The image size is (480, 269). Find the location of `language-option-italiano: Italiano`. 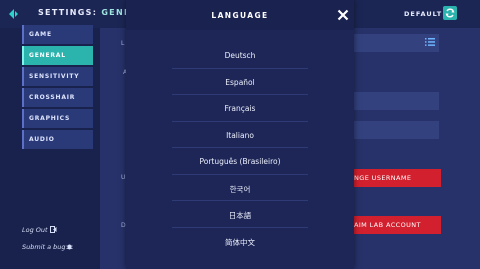

language-option-italiano: Italiano is located at coordinates (240, 135).